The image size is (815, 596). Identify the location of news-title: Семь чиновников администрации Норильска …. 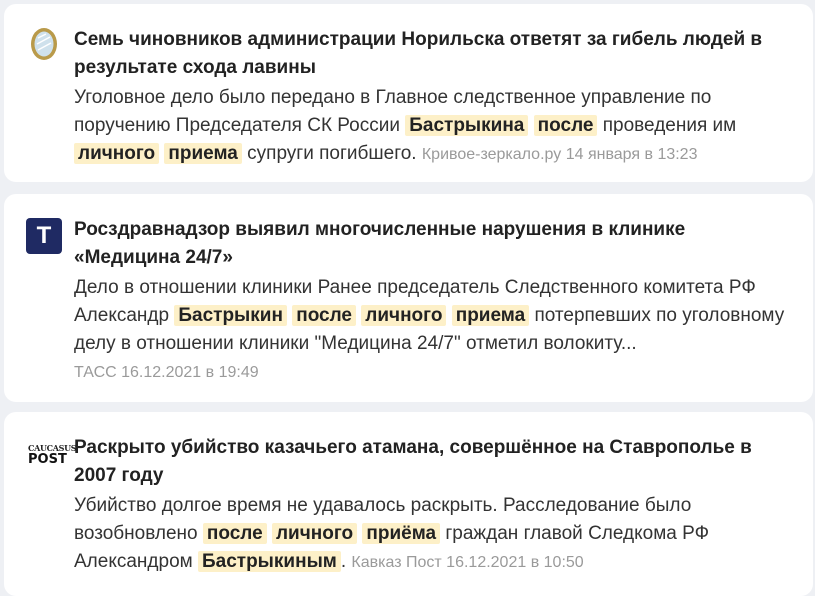
(434, 54).